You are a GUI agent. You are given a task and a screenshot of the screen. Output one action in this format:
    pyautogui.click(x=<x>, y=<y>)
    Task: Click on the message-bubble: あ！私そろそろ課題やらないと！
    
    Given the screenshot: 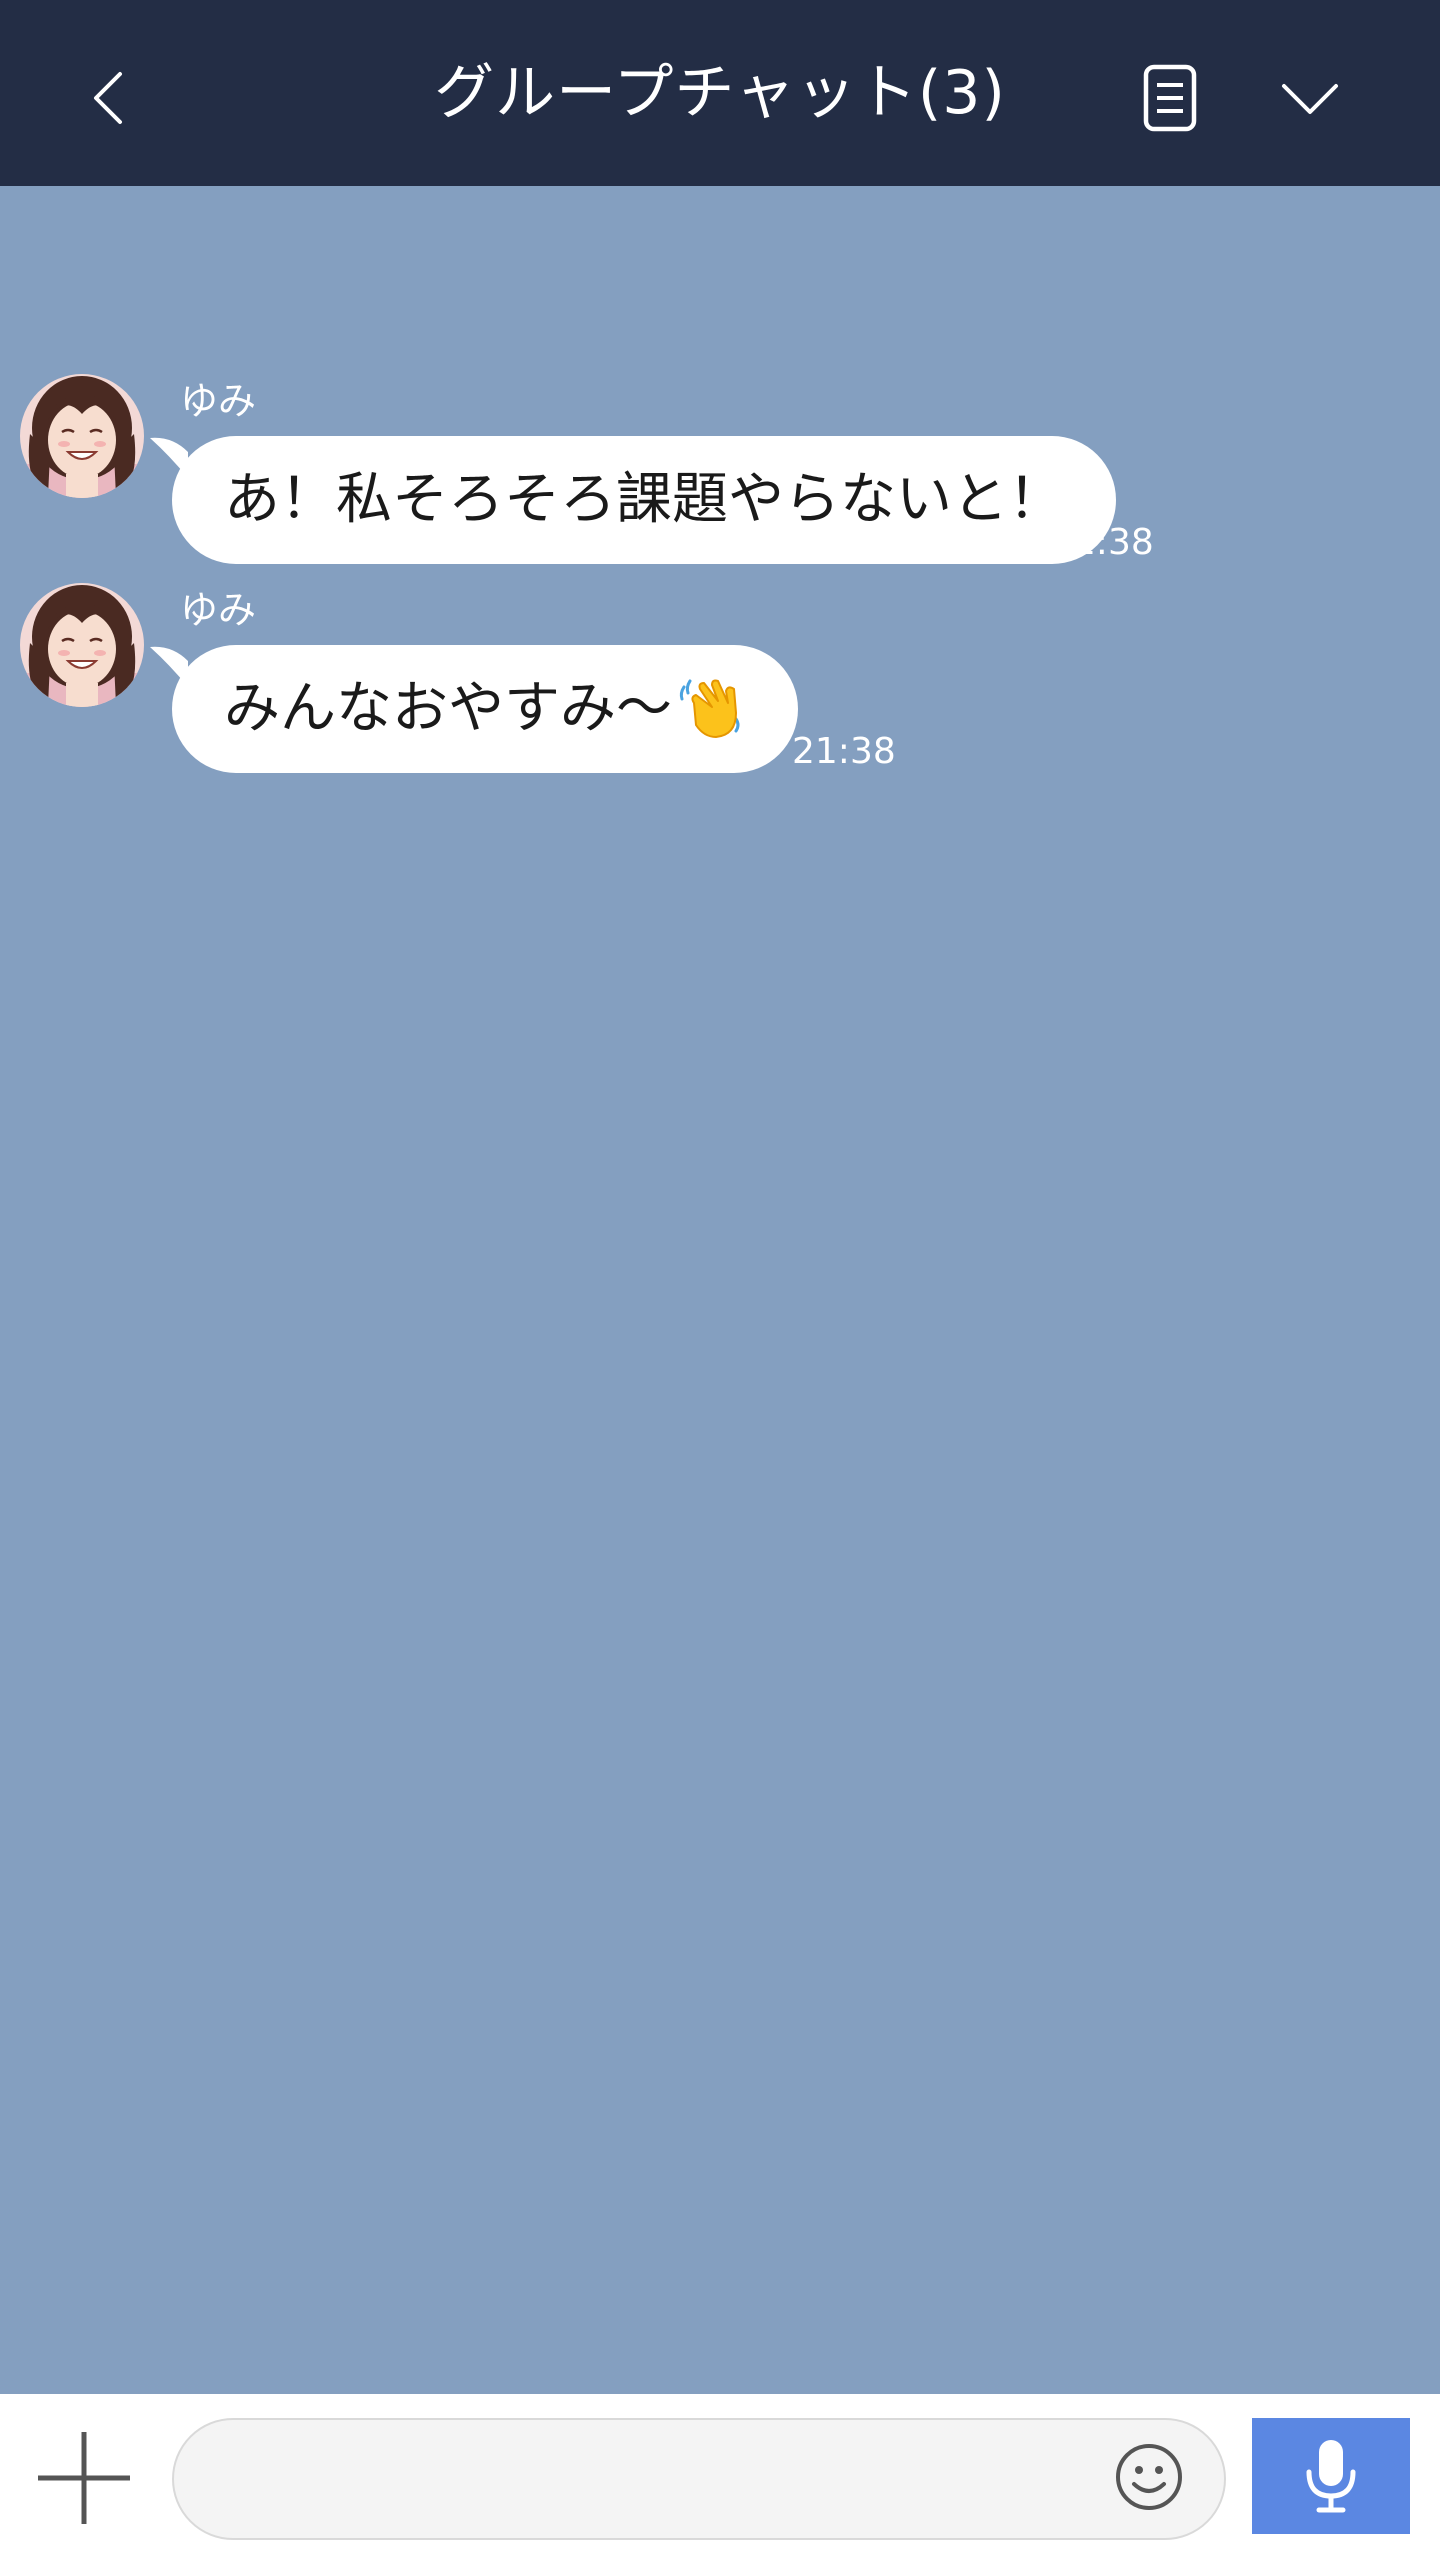 What is the action you would take?
    pyautogui.click(x=644, y=500)
    